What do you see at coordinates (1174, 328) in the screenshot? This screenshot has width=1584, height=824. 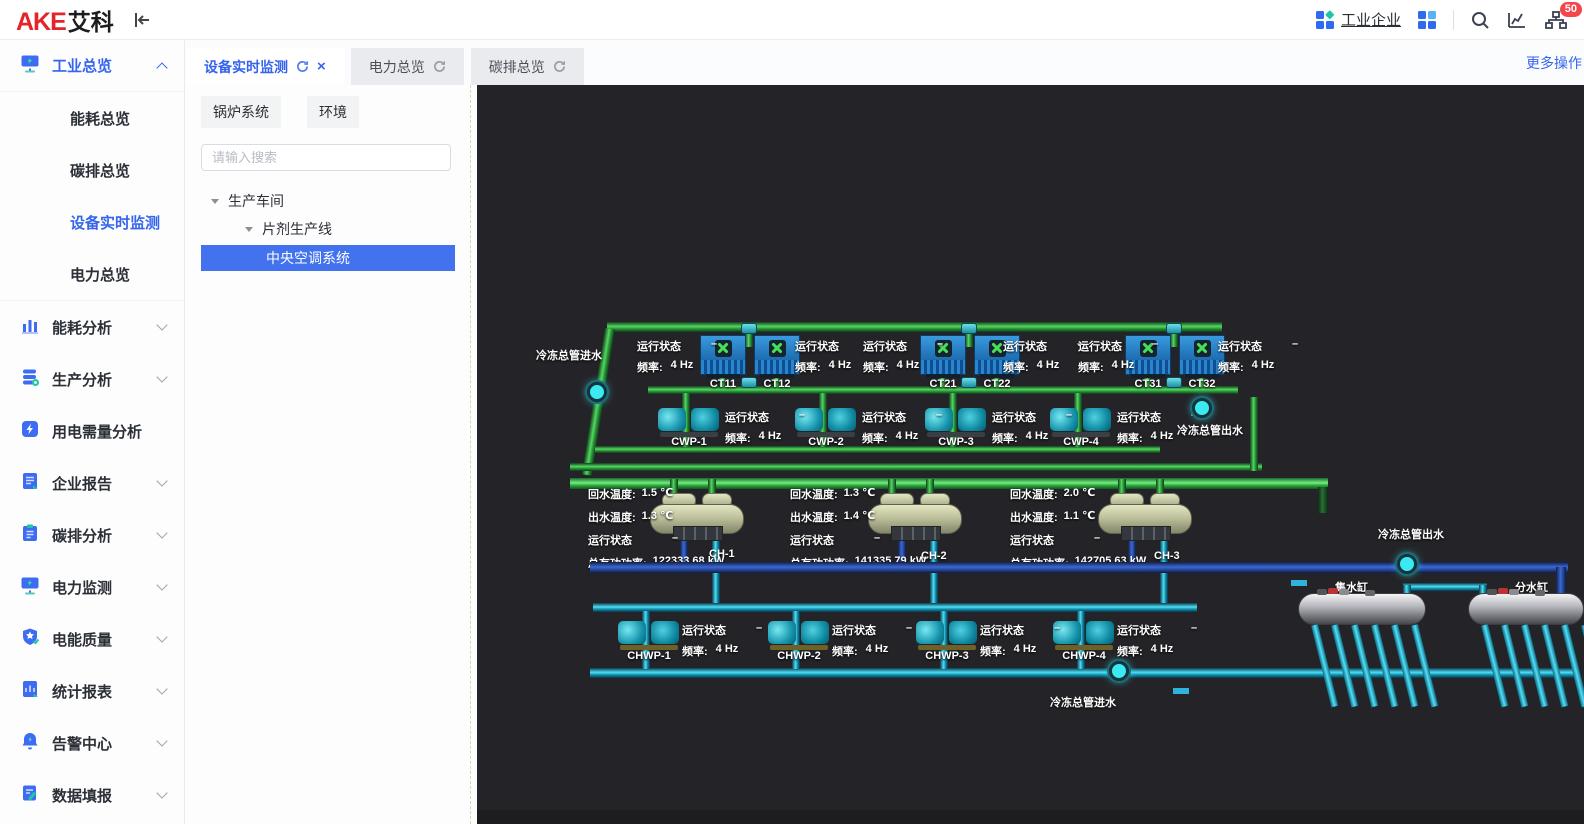 I see `pipe-valve-icon` at bounding box center [1174, 328].